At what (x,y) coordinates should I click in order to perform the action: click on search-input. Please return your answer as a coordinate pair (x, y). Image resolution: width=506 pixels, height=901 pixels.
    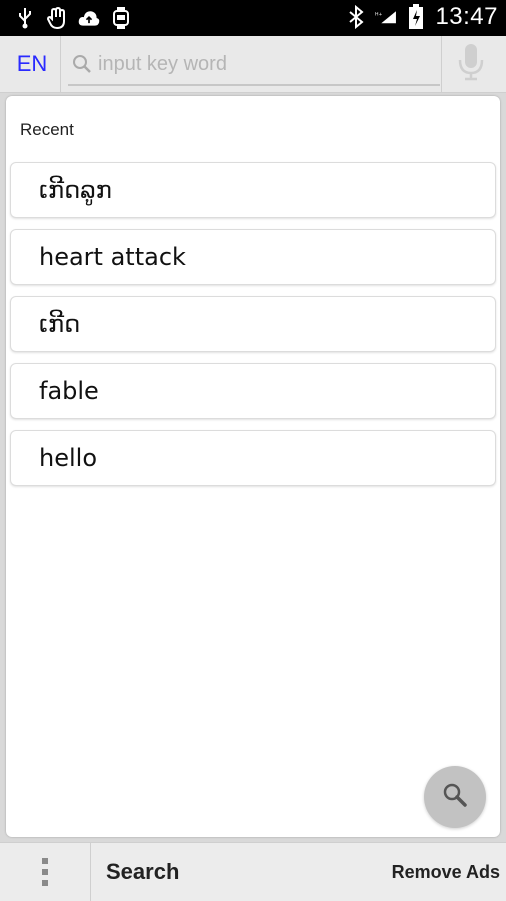
    Looking at the image, I should click on (263, 64).